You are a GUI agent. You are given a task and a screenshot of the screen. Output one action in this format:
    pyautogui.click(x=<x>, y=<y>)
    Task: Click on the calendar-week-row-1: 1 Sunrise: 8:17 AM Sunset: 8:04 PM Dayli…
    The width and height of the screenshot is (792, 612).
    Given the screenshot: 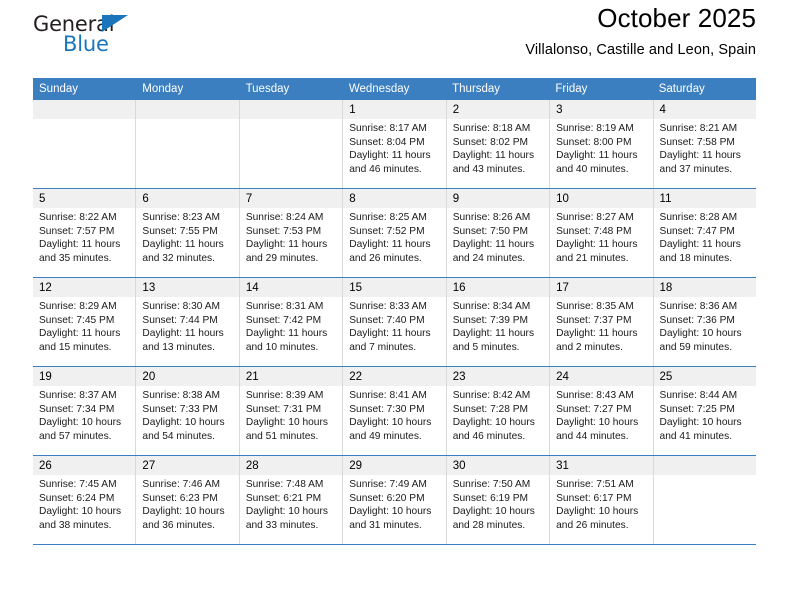 What is the action you would take?
    pyautogui.click(x=394, y=144)
    